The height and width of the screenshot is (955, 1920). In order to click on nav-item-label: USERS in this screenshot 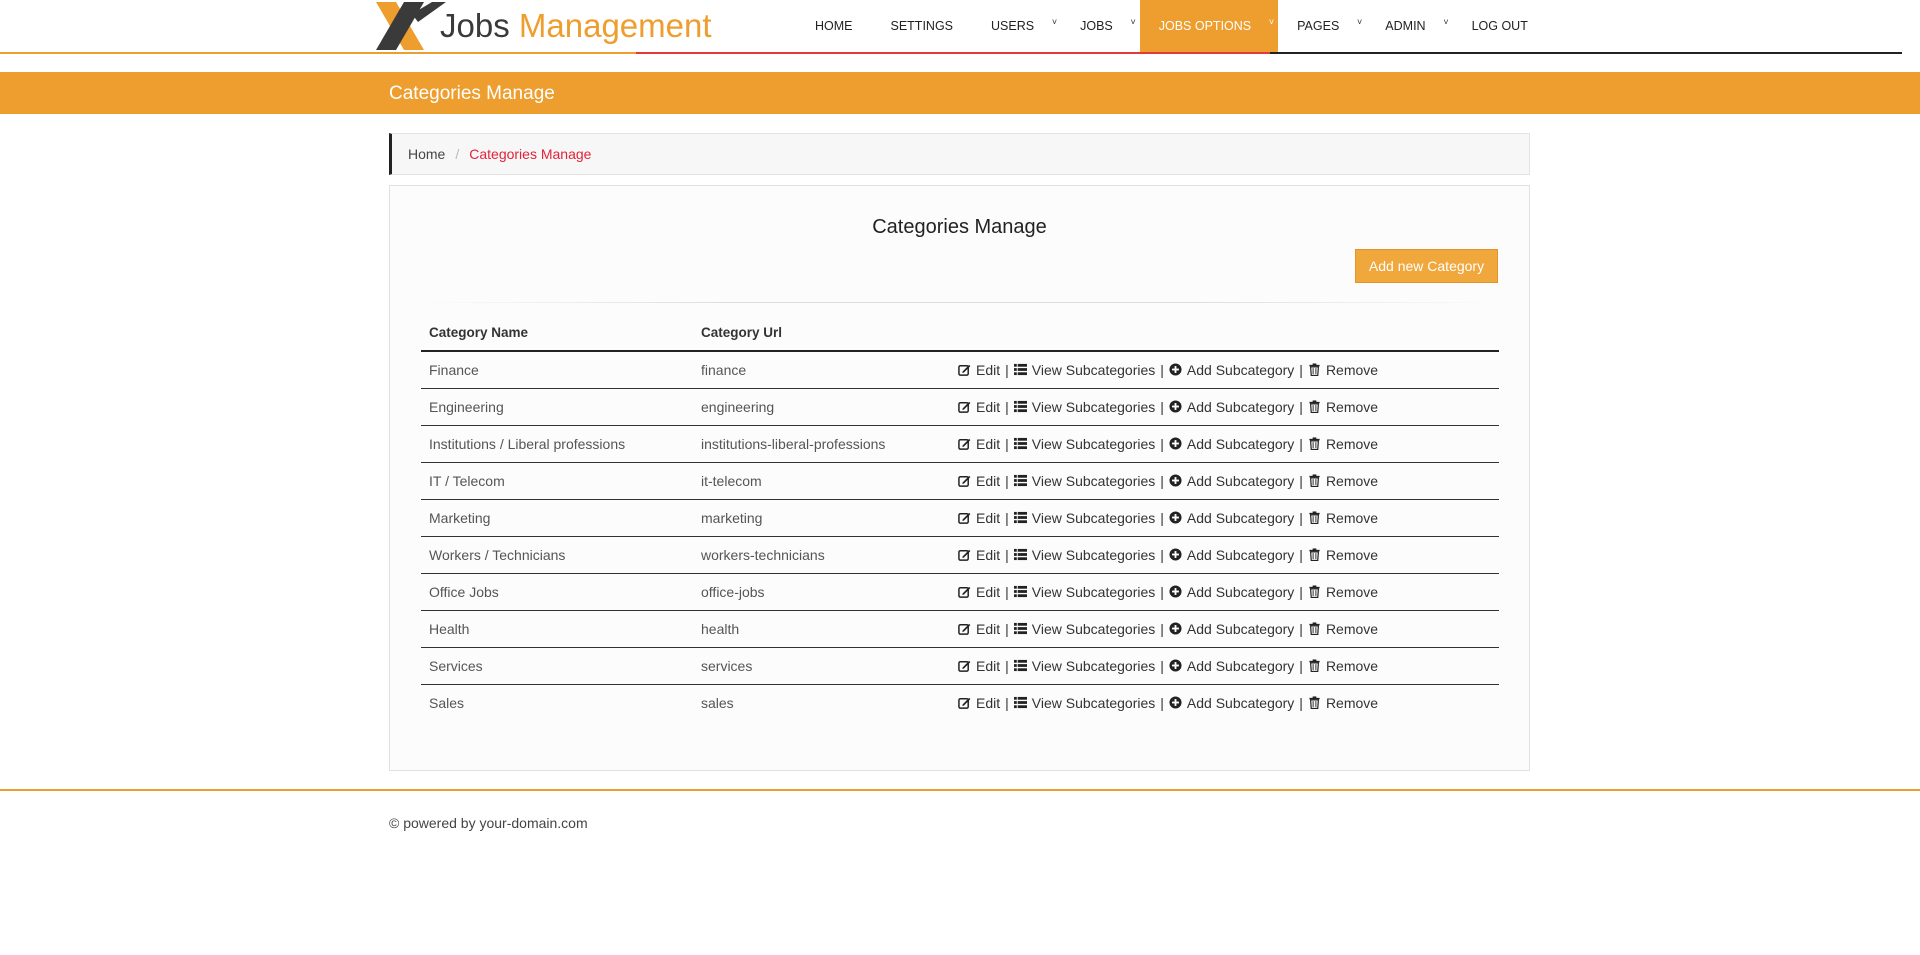, I will do `click(1013, 26)`.